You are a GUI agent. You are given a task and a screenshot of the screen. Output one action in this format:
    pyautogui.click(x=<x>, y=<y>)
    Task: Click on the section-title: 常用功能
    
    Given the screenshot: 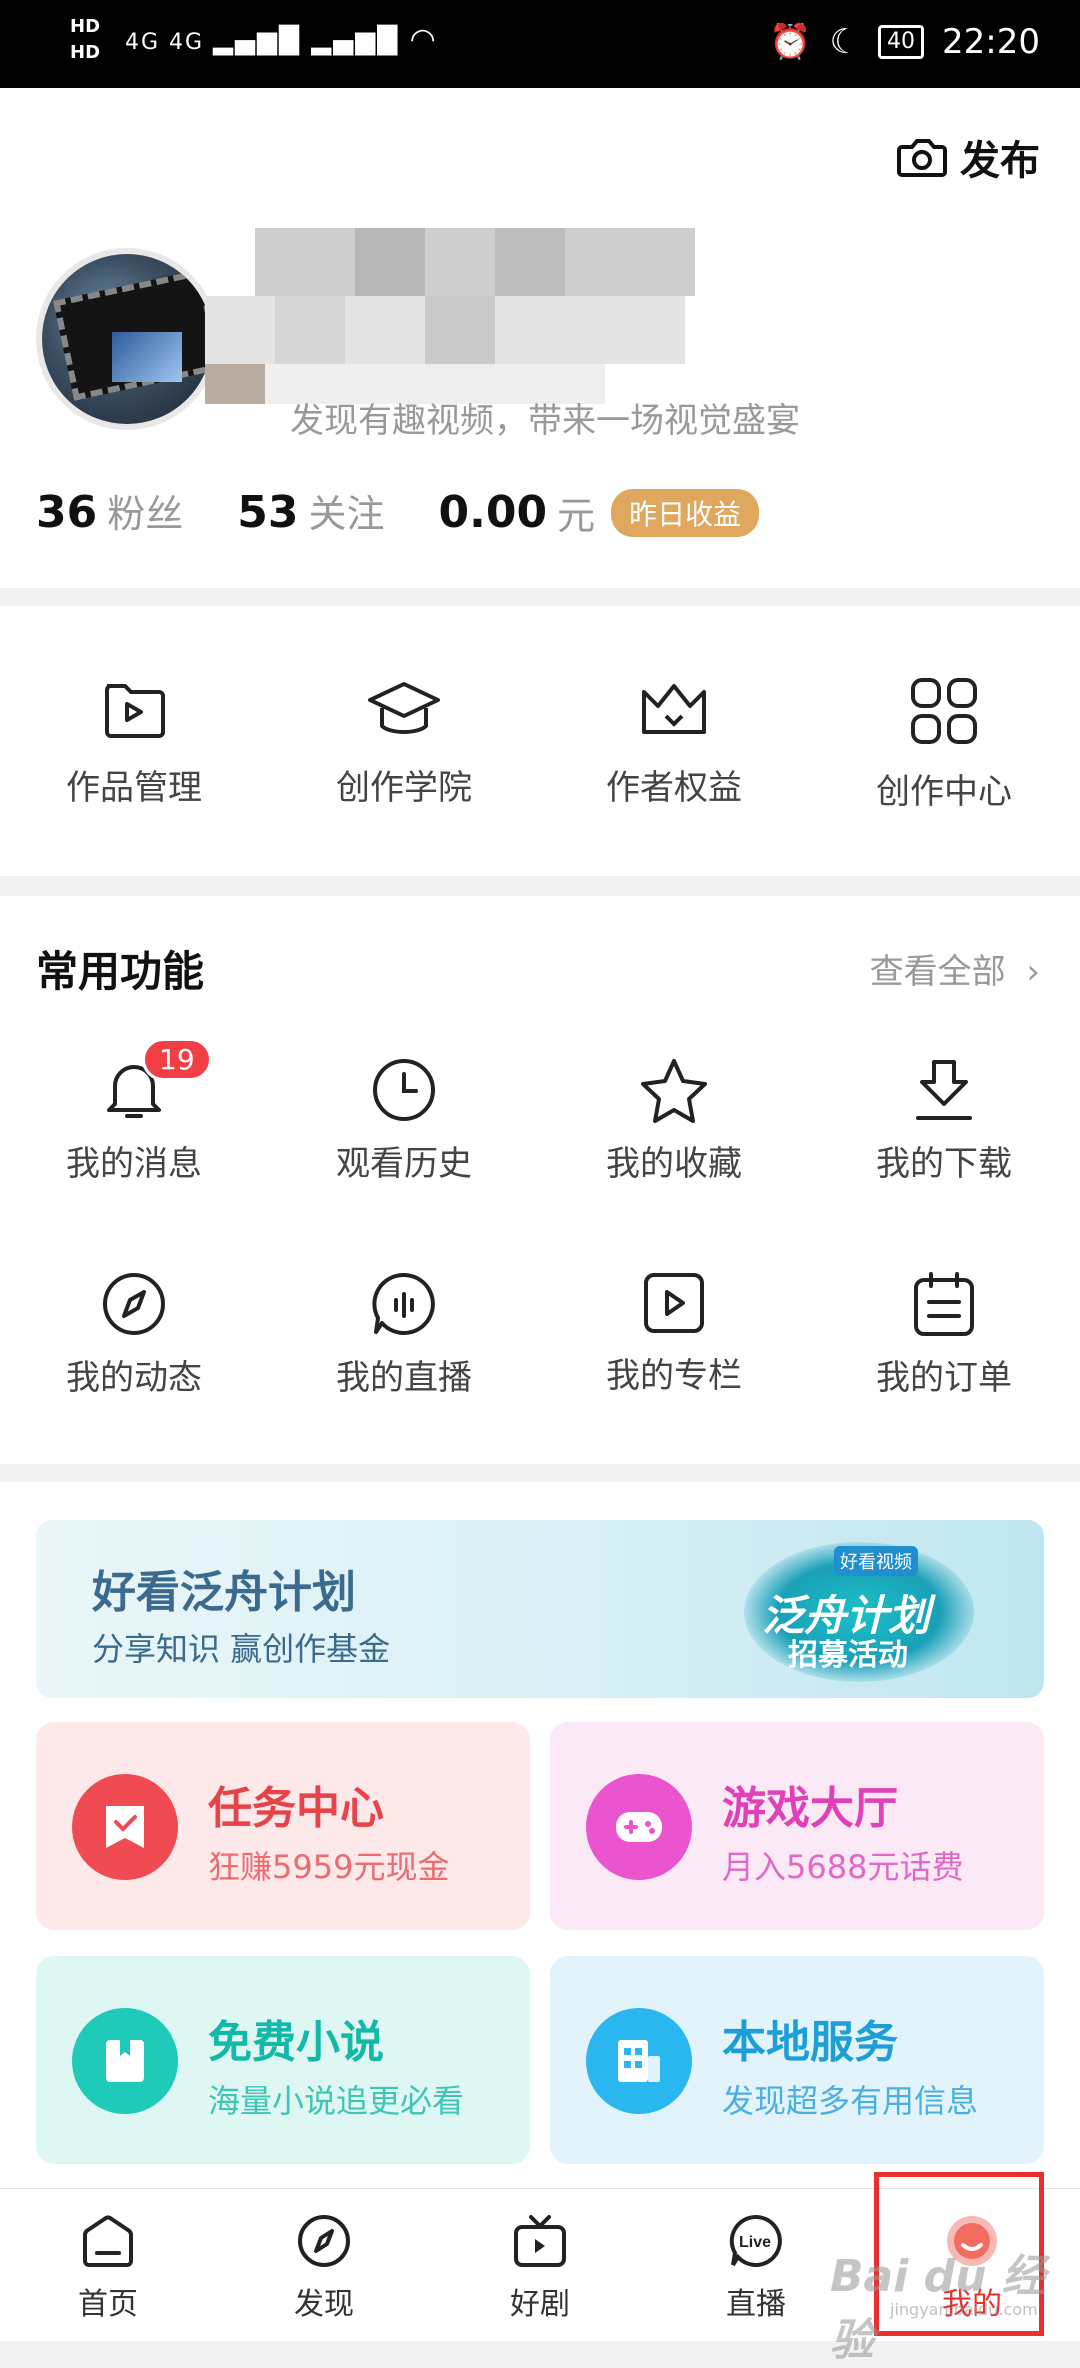 What is the action you would take?
    pyautogui.click(x=120, y=971)
    